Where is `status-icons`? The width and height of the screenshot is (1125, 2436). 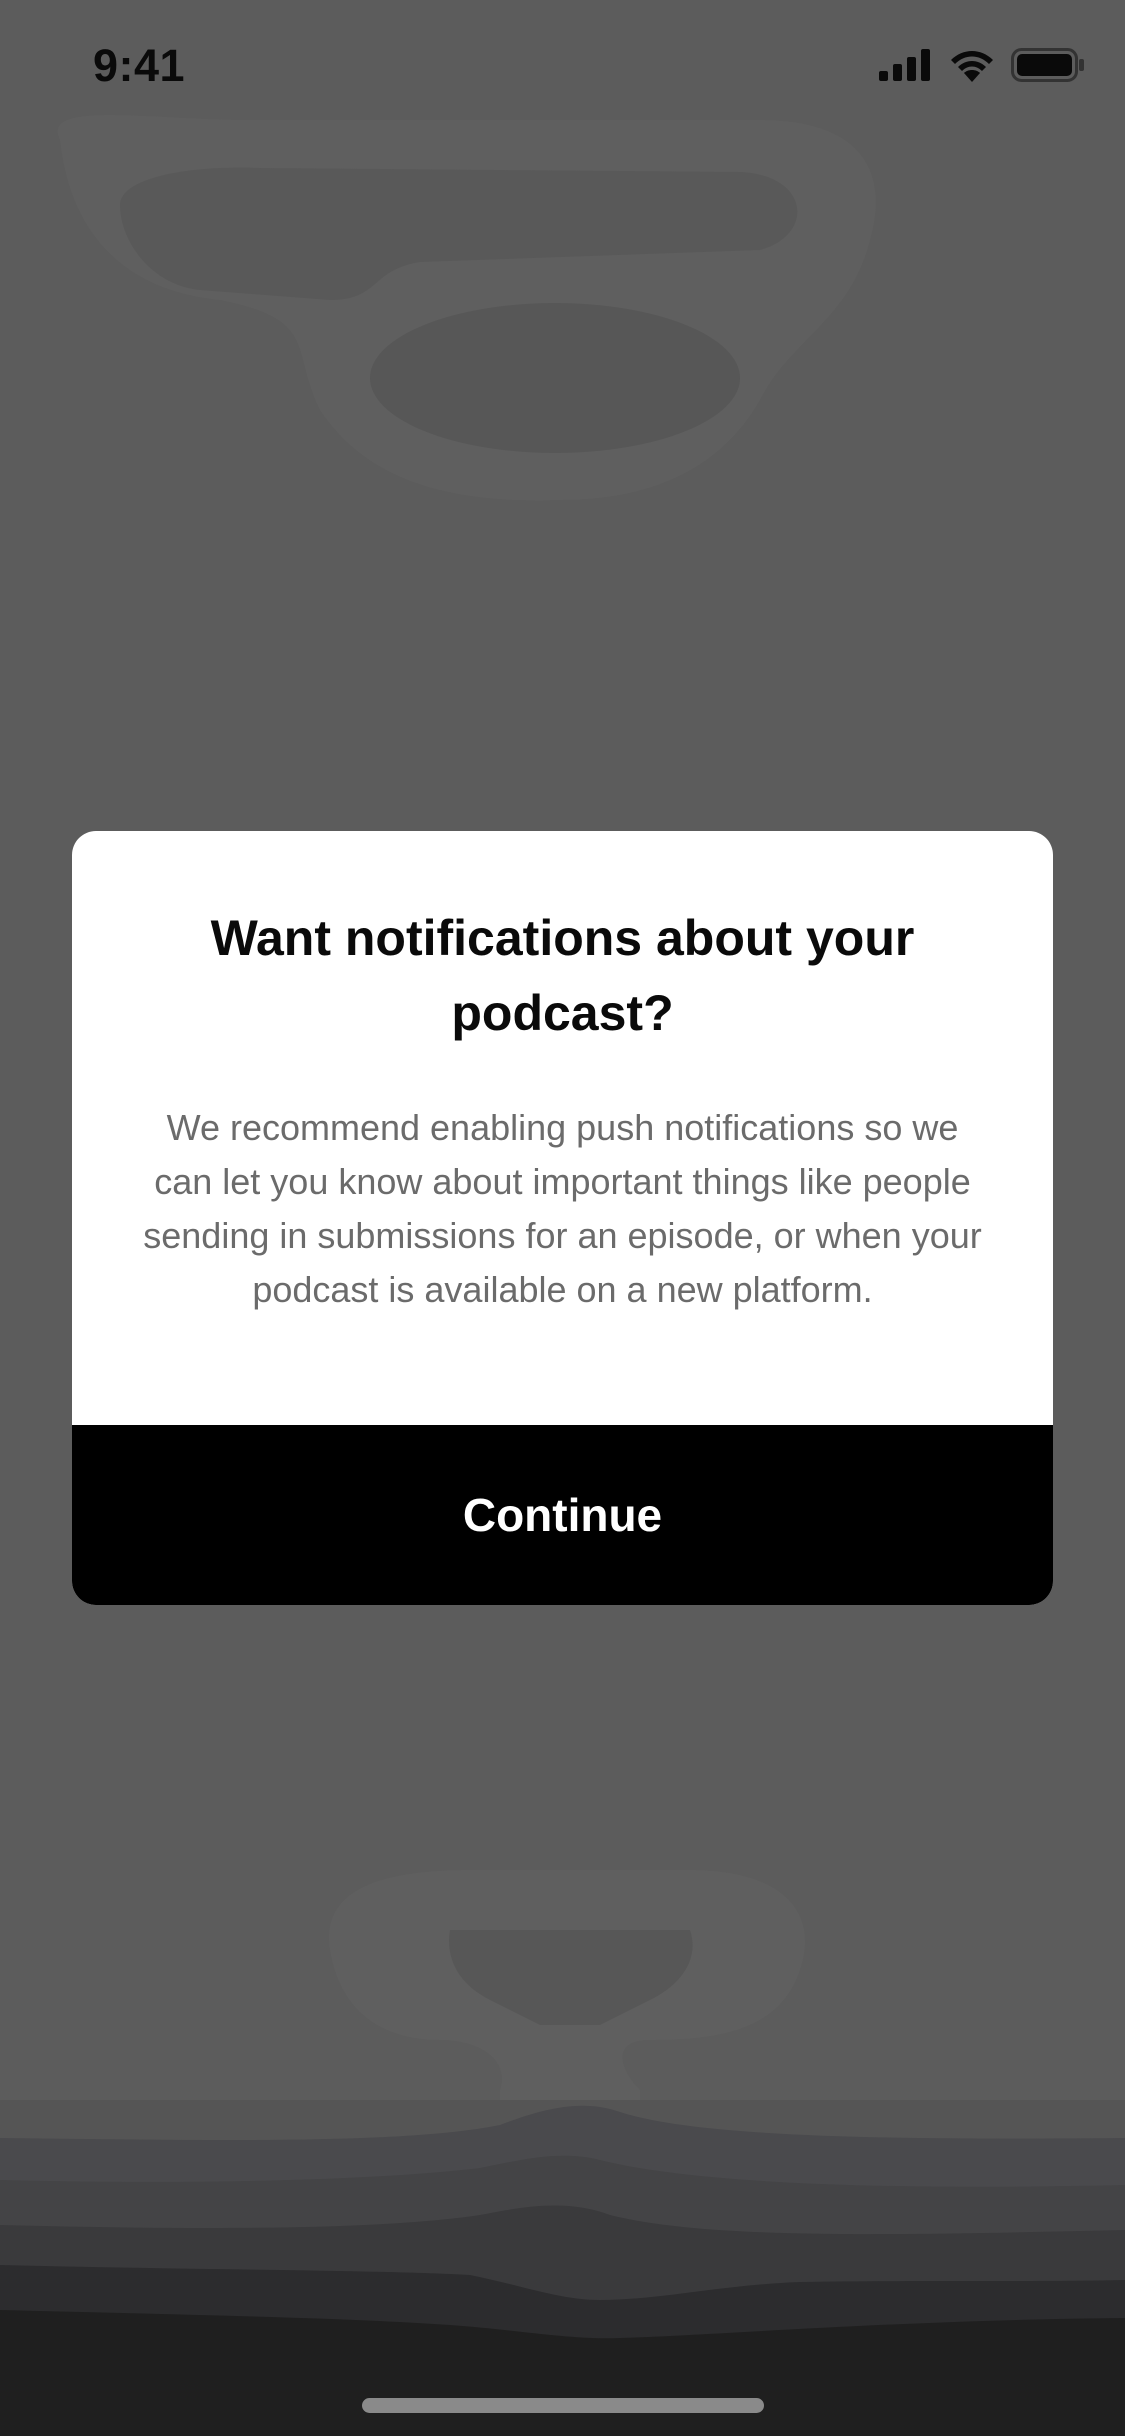 status-icons is located at coordinates (982, 65).